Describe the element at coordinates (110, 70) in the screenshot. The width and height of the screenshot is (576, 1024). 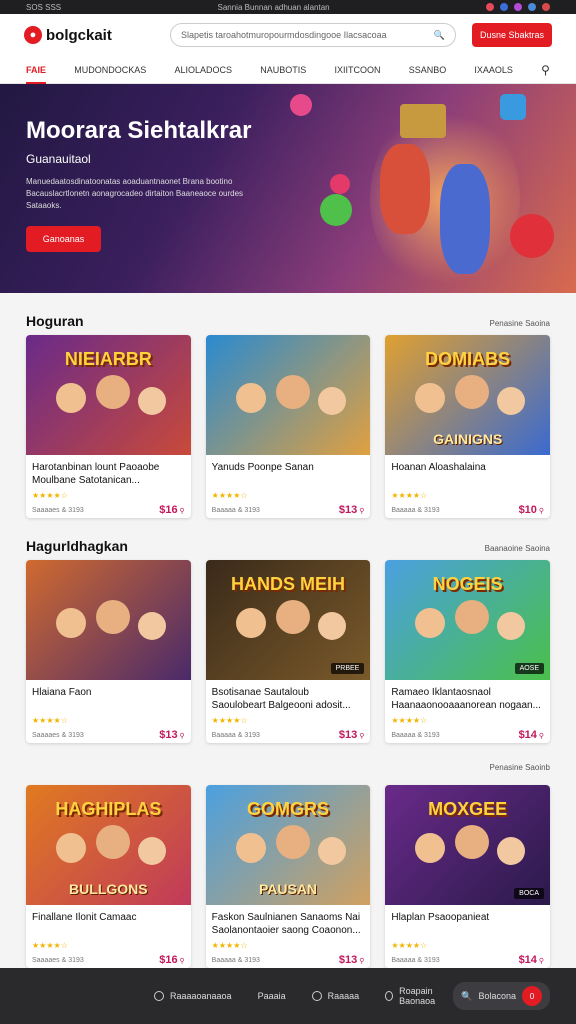
I see `nav-item: MUDONDOCKAS` at that location.